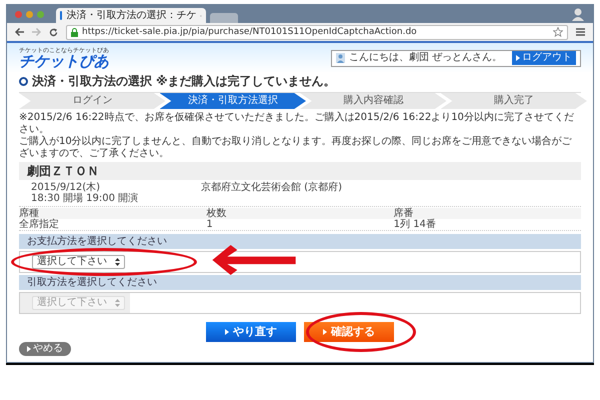  Describe the element at coordinates (580, 32) in the screenshot. I see `menu-icon` at that location.